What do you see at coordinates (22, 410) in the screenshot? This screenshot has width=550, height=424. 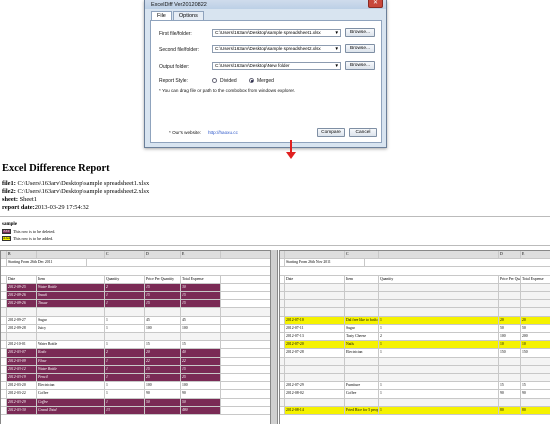 I see `table-cell: 2012-03-30` at bounding box center [22, 410].